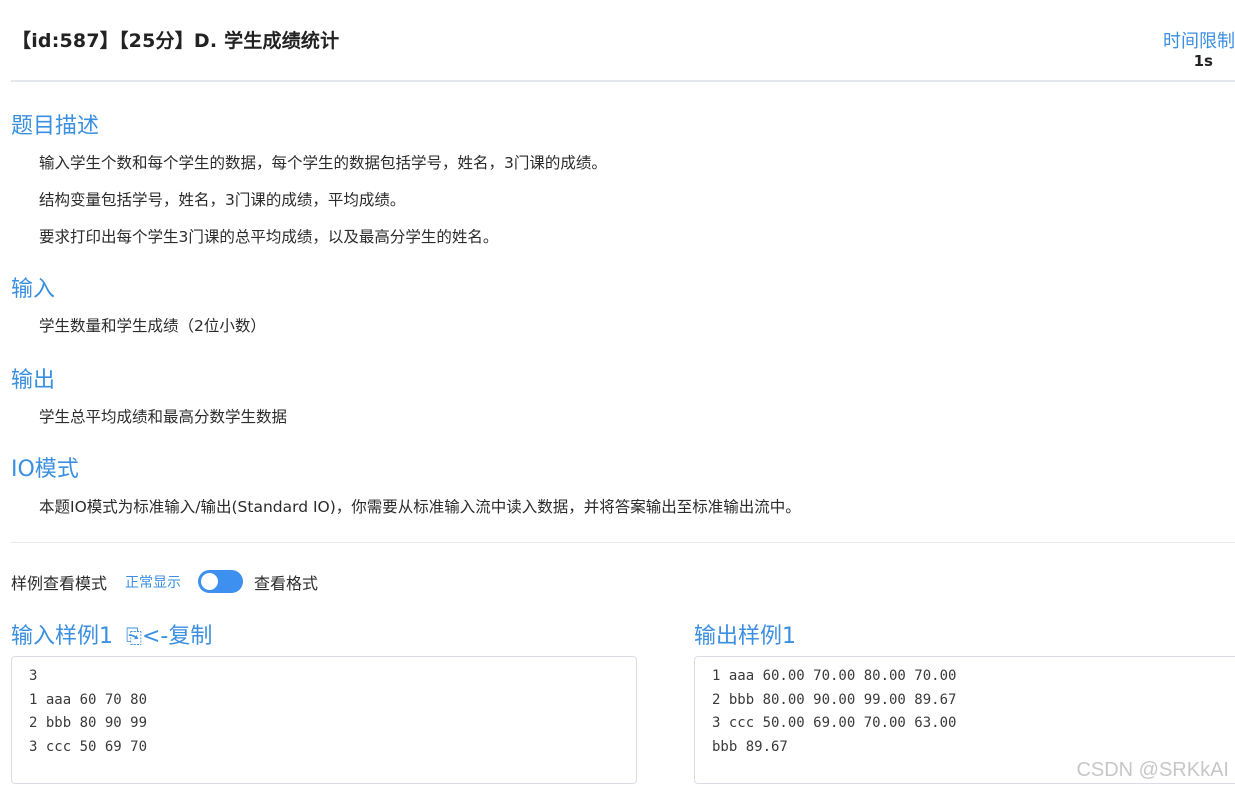  What do you see at coordinates (750, 746) in the screenshot?
I see `output-sample-line: bbb 89.67` at bounding box center [750, 746].